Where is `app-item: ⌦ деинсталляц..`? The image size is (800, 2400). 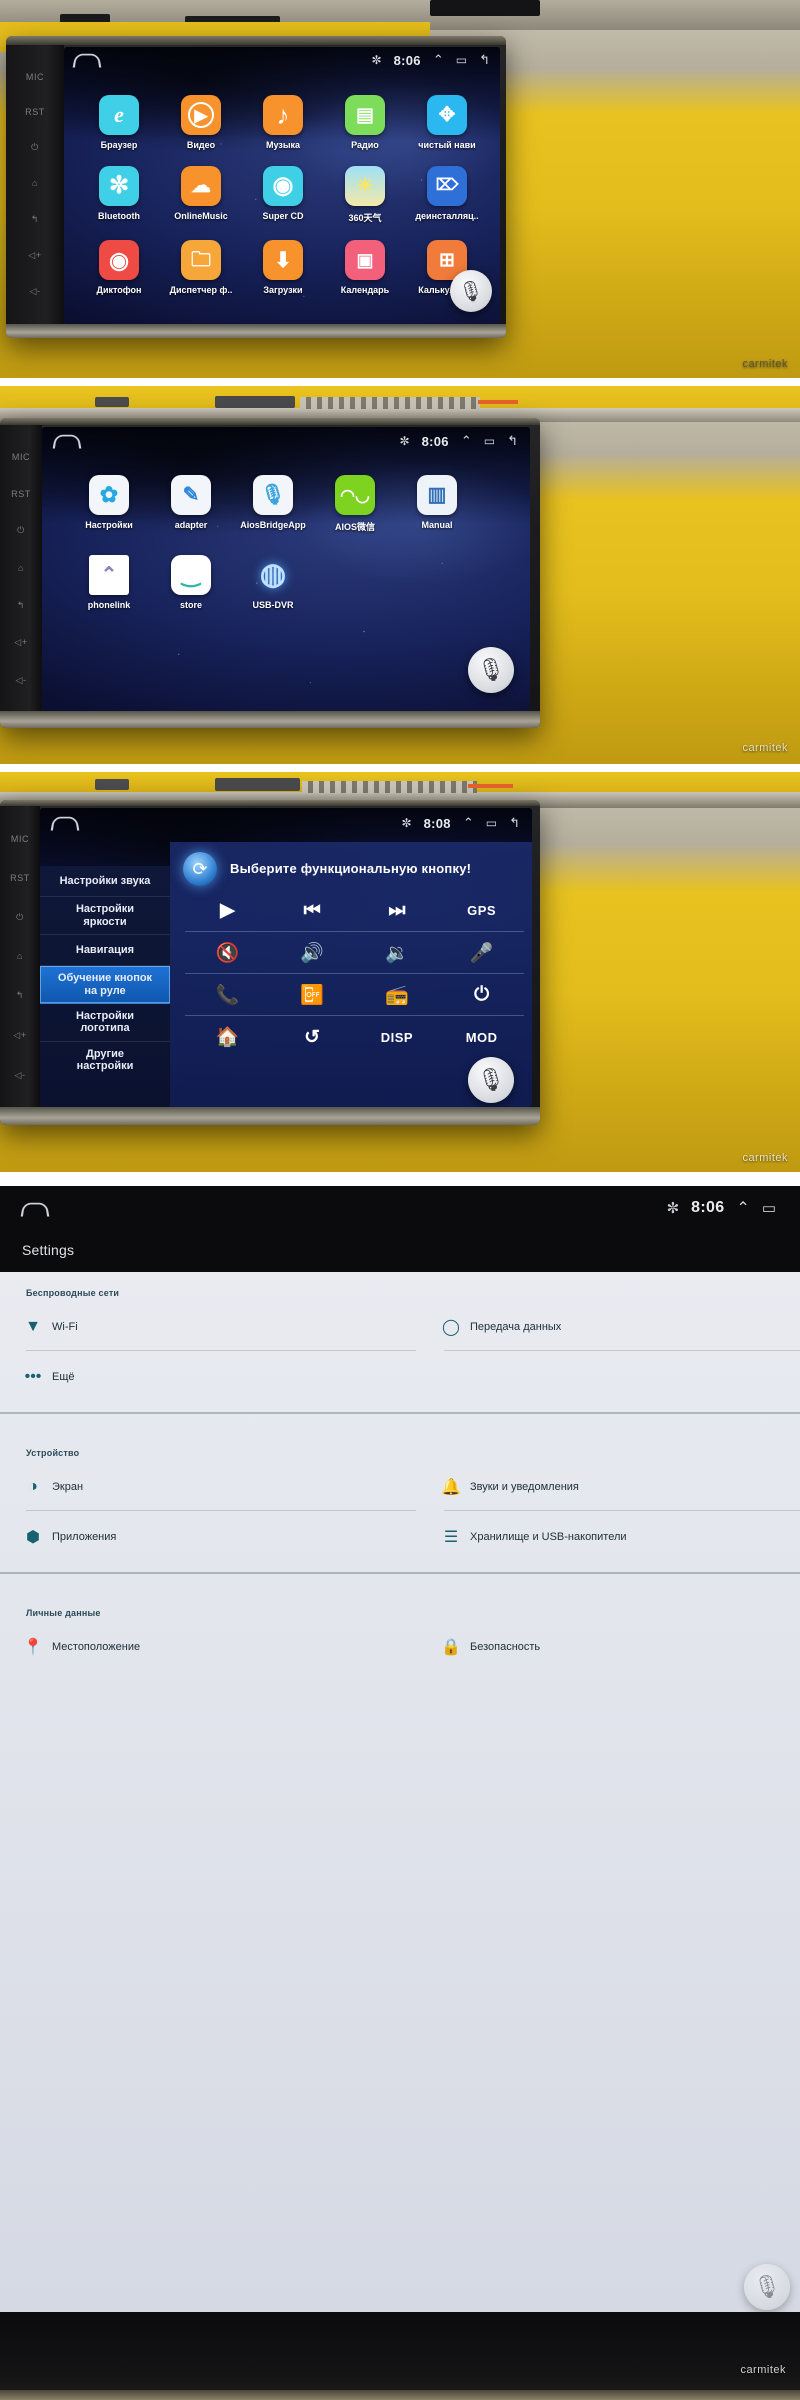 app-item: ⌦ деинсталляц.. is located at coordinates (447, 195).